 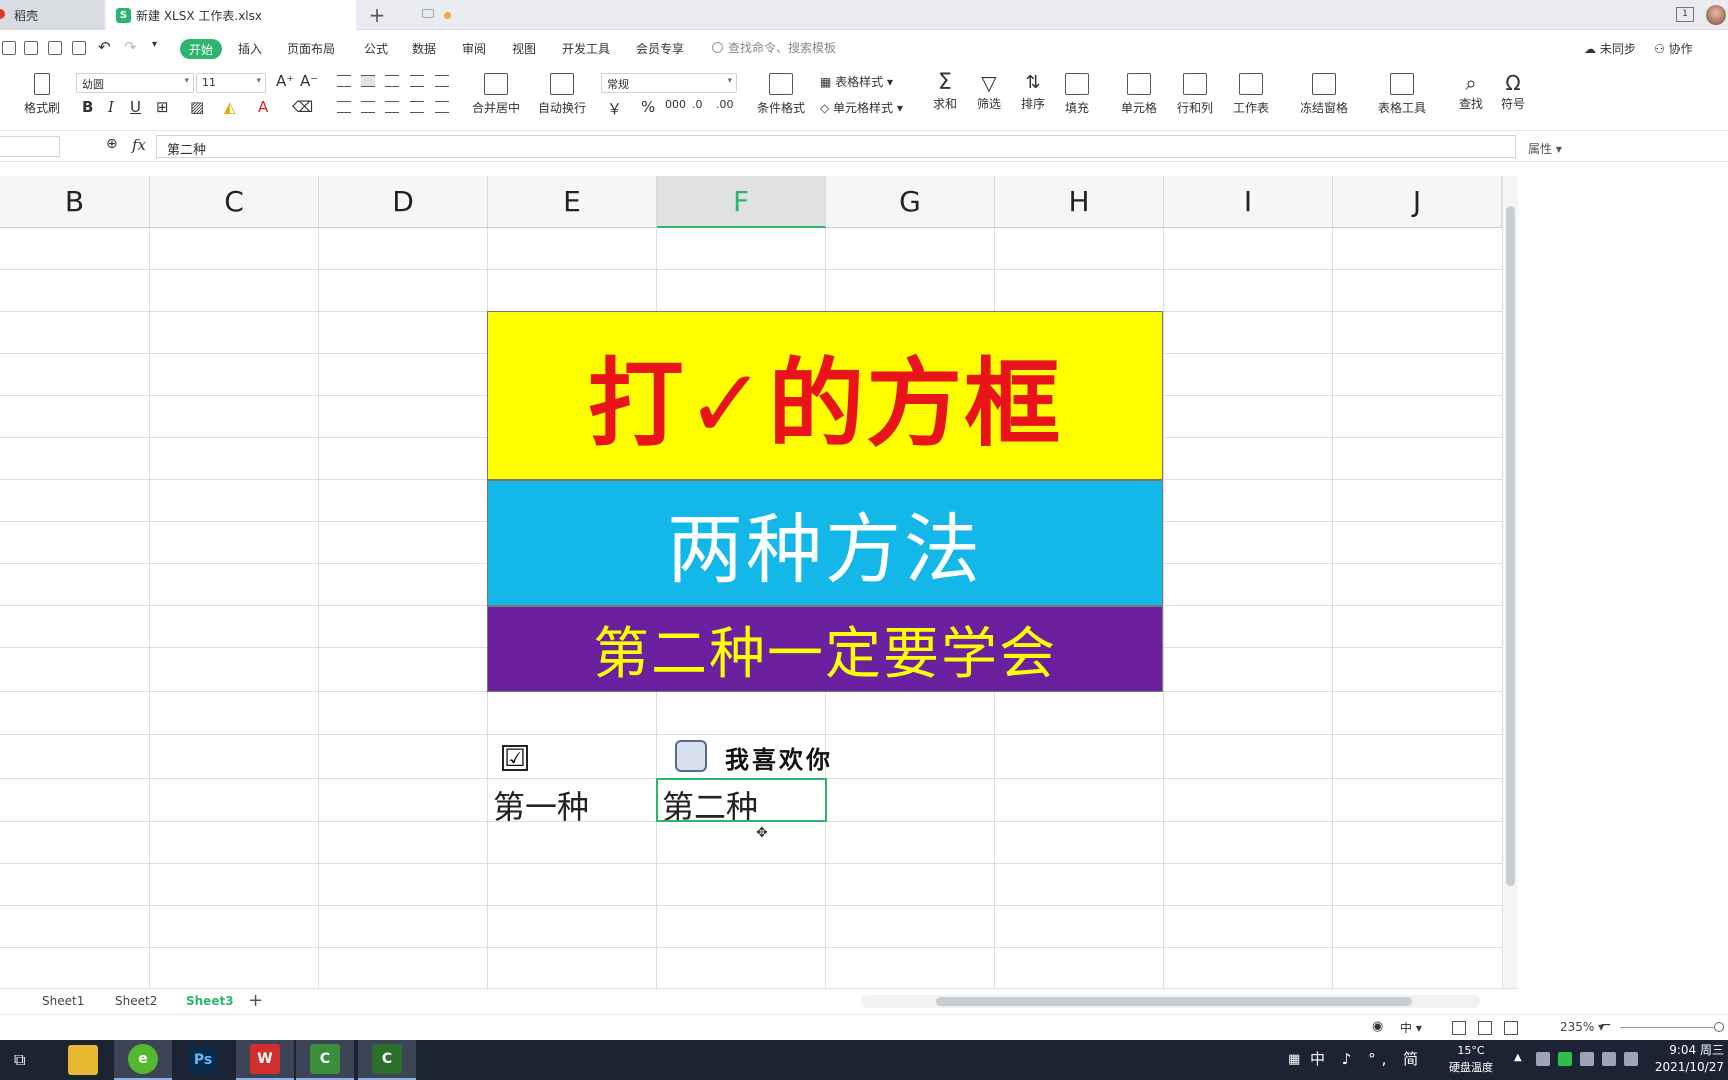 I want to click on column-header-b: B, so click(x=75, y=202).